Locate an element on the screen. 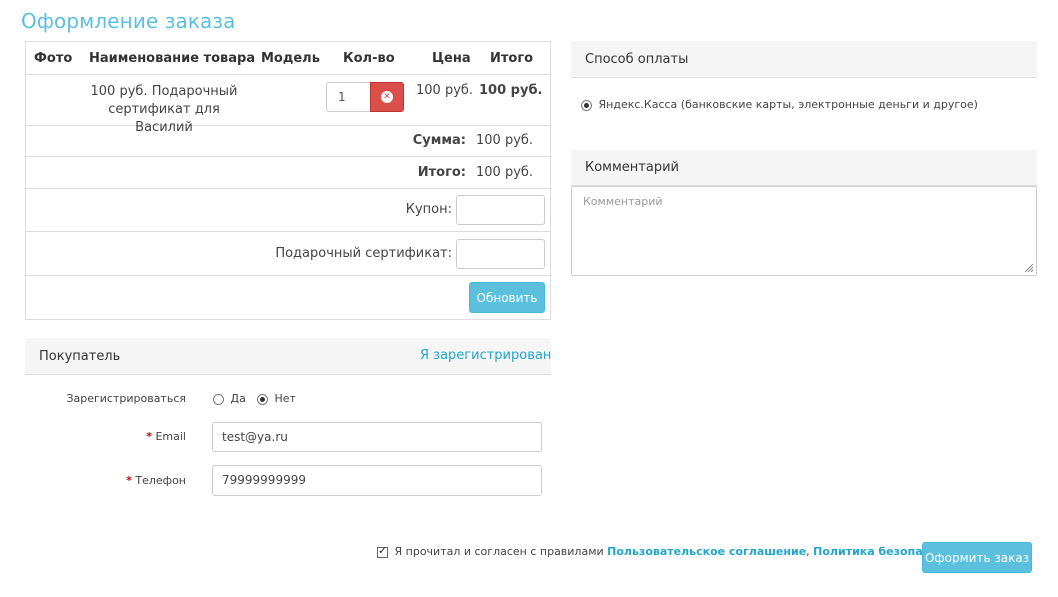 This screenshot has height=597, width=1058. subtotal-row: Сумма: 100 руб. is located at coordinates (288, 141).